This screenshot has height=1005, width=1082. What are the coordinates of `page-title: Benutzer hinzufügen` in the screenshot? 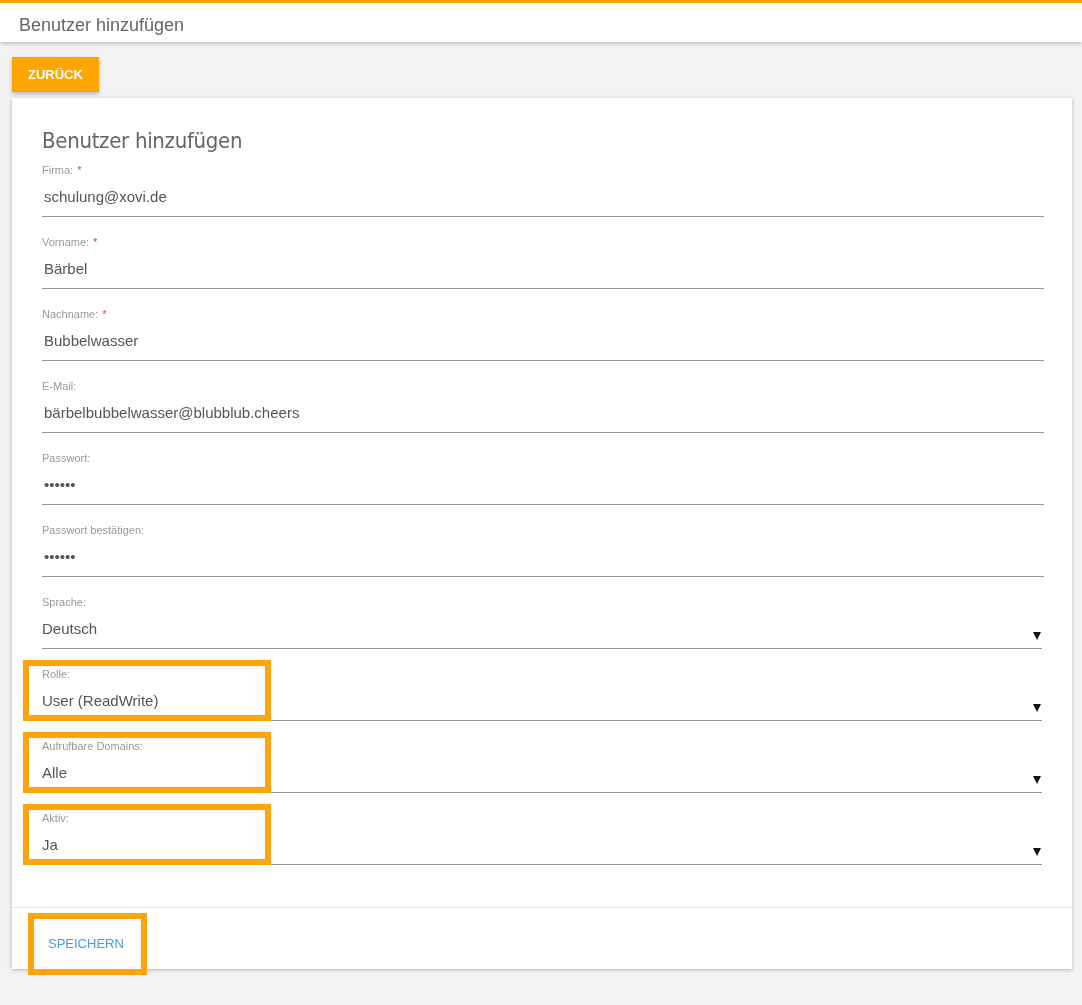 It's located at (102, 25).